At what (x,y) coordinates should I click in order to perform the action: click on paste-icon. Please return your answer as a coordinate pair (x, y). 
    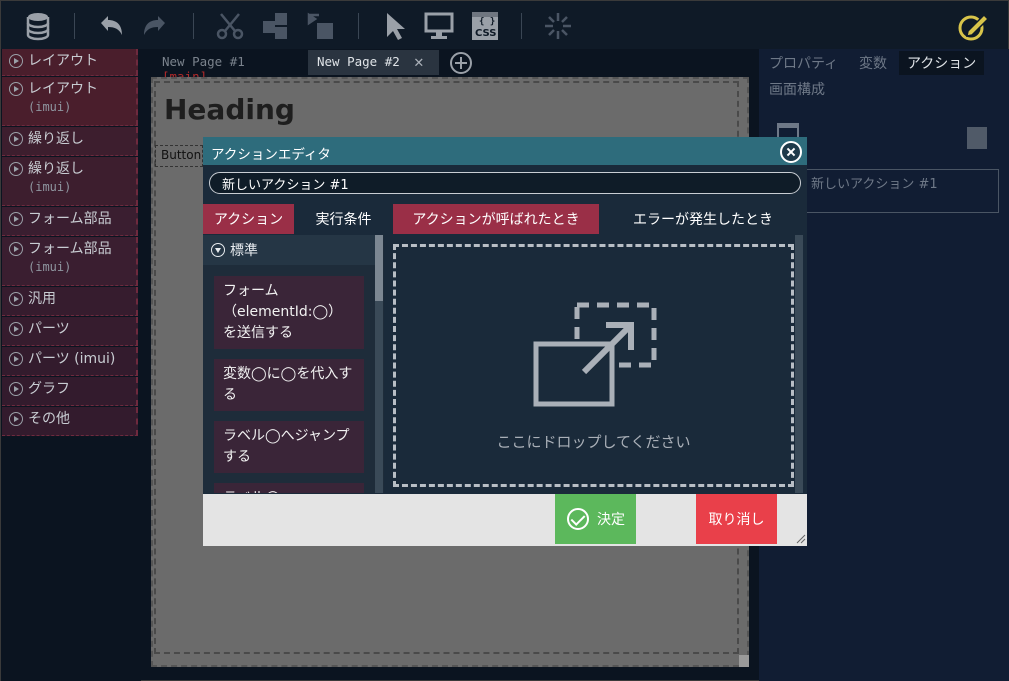
    Looking at the image, I should click on (320, 26).